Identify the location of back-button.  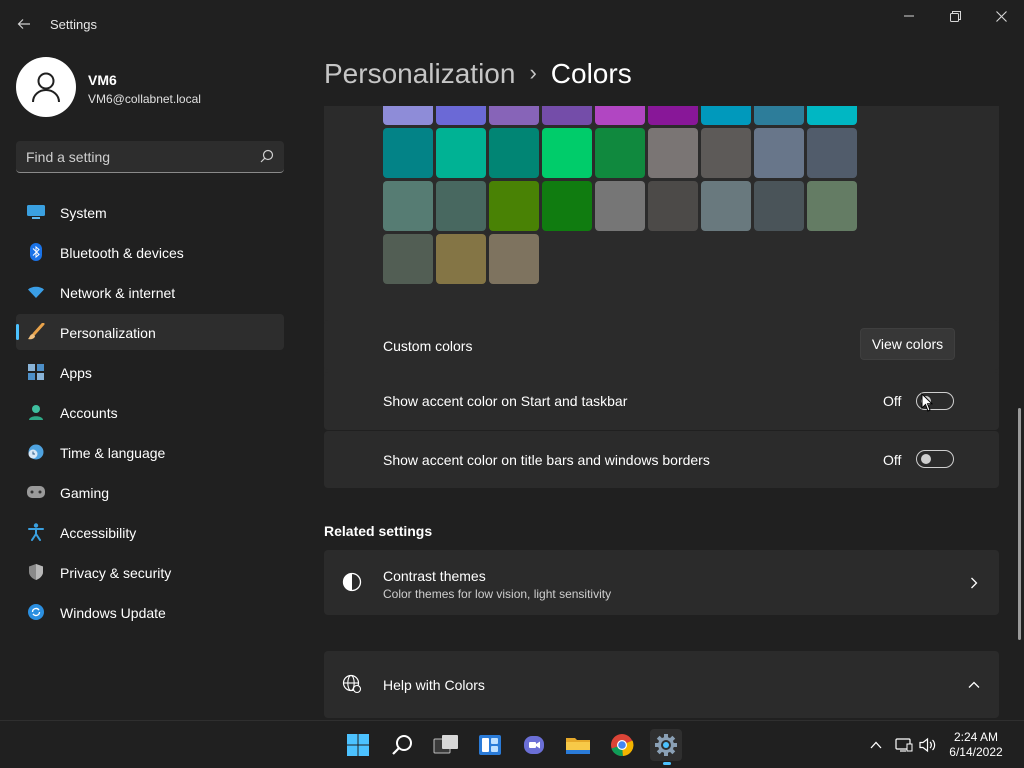
(24, 24).